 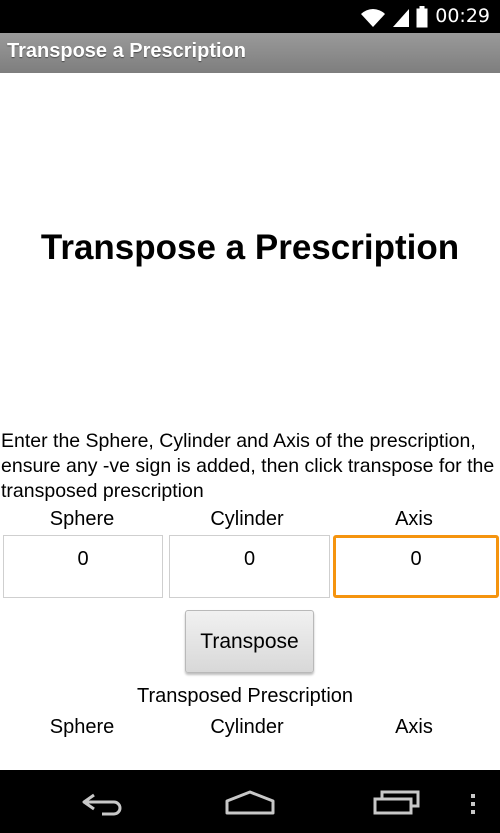 I want to click on overflow-menu-icon, so click(x=473, y=804).